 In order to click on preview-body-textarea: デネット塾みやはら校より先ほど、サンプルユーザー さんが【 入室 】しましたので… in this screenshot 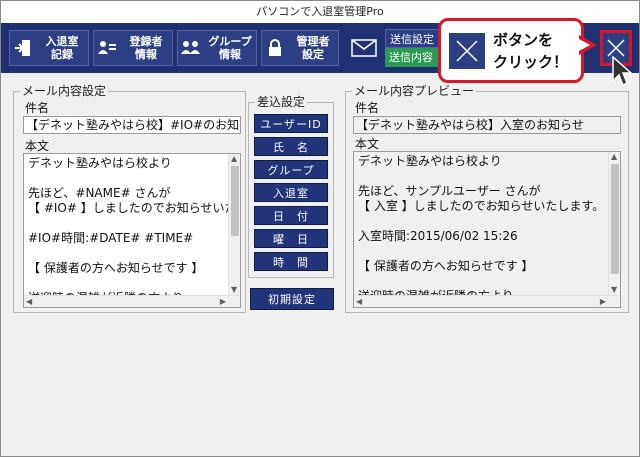, I will do `click(487, 229)`.